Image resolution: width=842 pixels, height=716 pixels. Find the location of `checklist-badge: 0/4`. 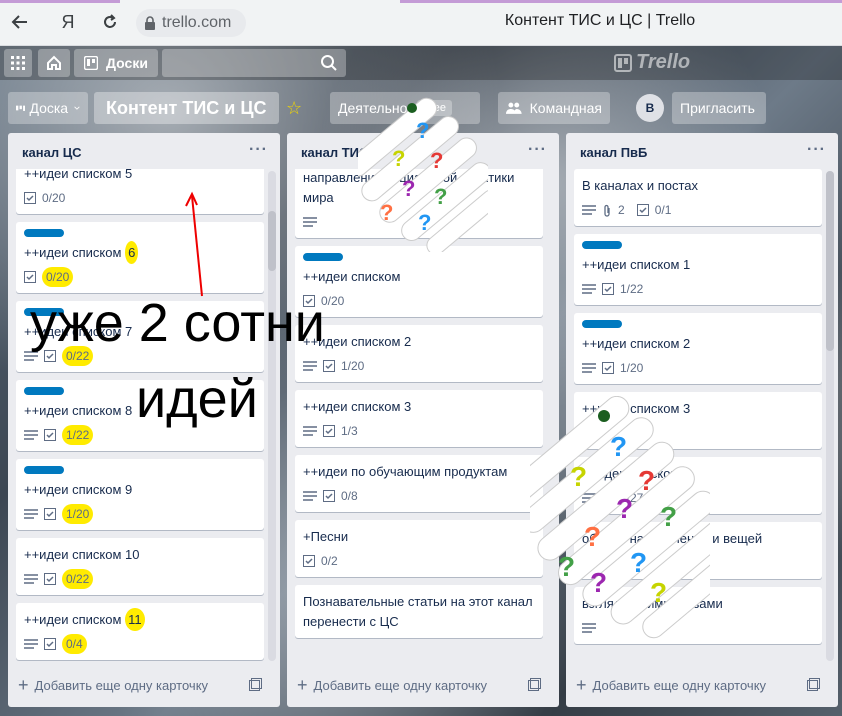

checklist-badge: 0/4 is located at coordinates (65, 644).